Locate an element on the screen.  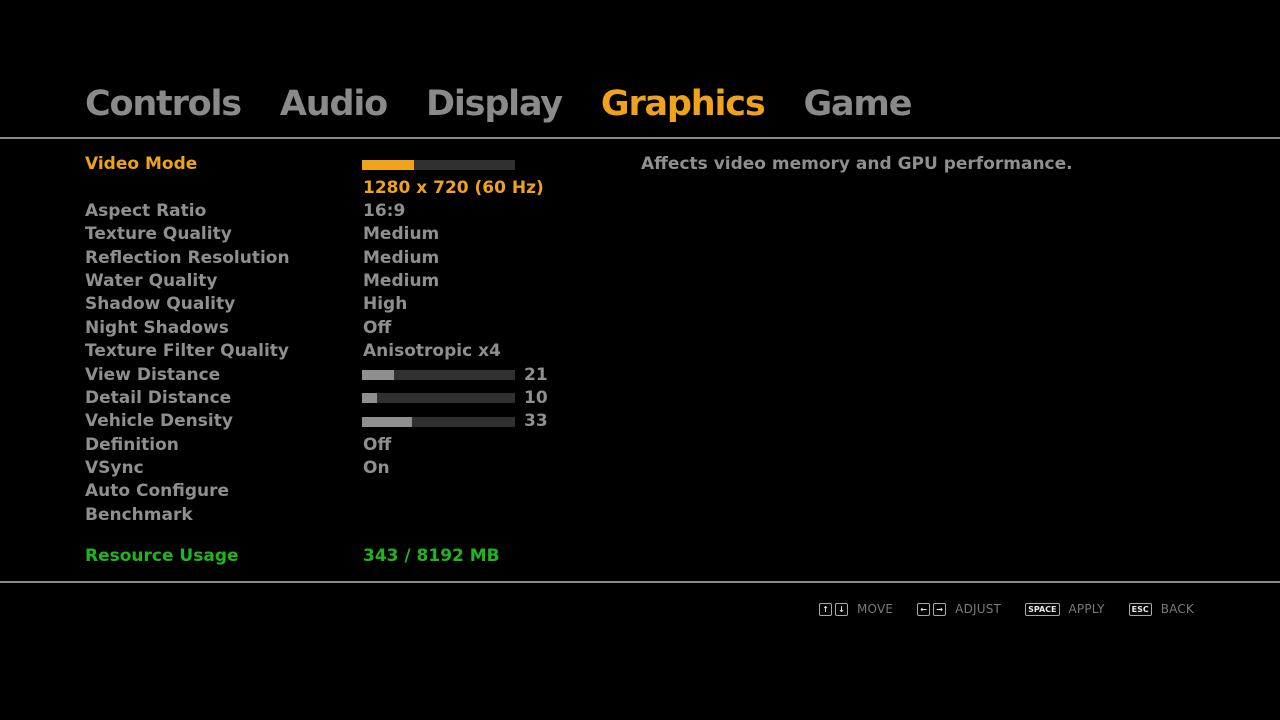
left-arrow-key-icon: ← is located at coordinates (924, 609).